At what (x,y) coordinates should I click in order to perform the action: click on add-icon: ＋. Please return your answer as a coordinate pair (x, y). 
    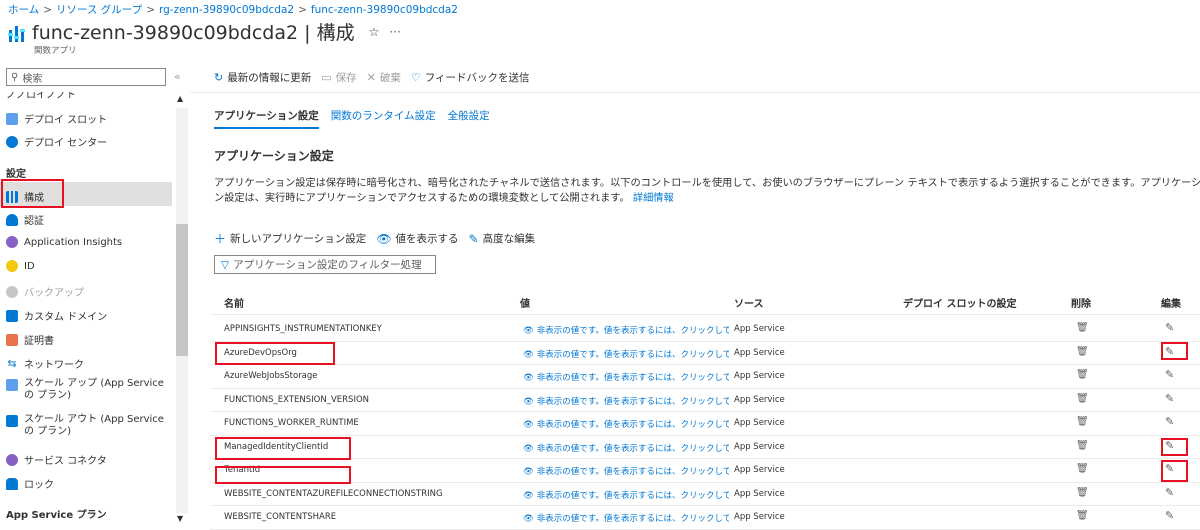
    Looking at the image, I should click on (220, 239).